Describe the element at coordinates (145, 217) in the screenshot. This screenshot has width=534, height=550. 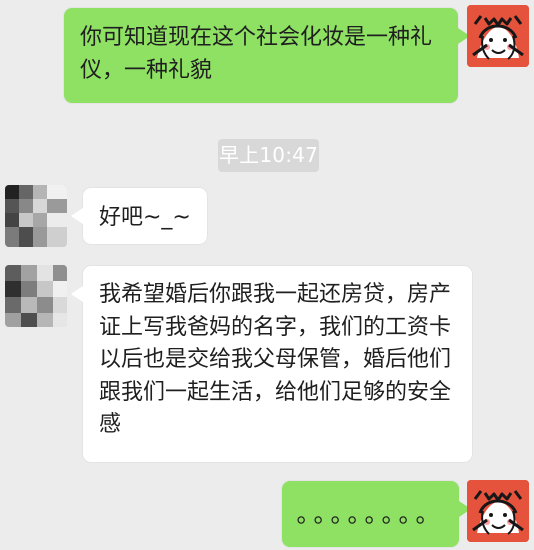
I see `message-text: 好吧~_~` at that location.